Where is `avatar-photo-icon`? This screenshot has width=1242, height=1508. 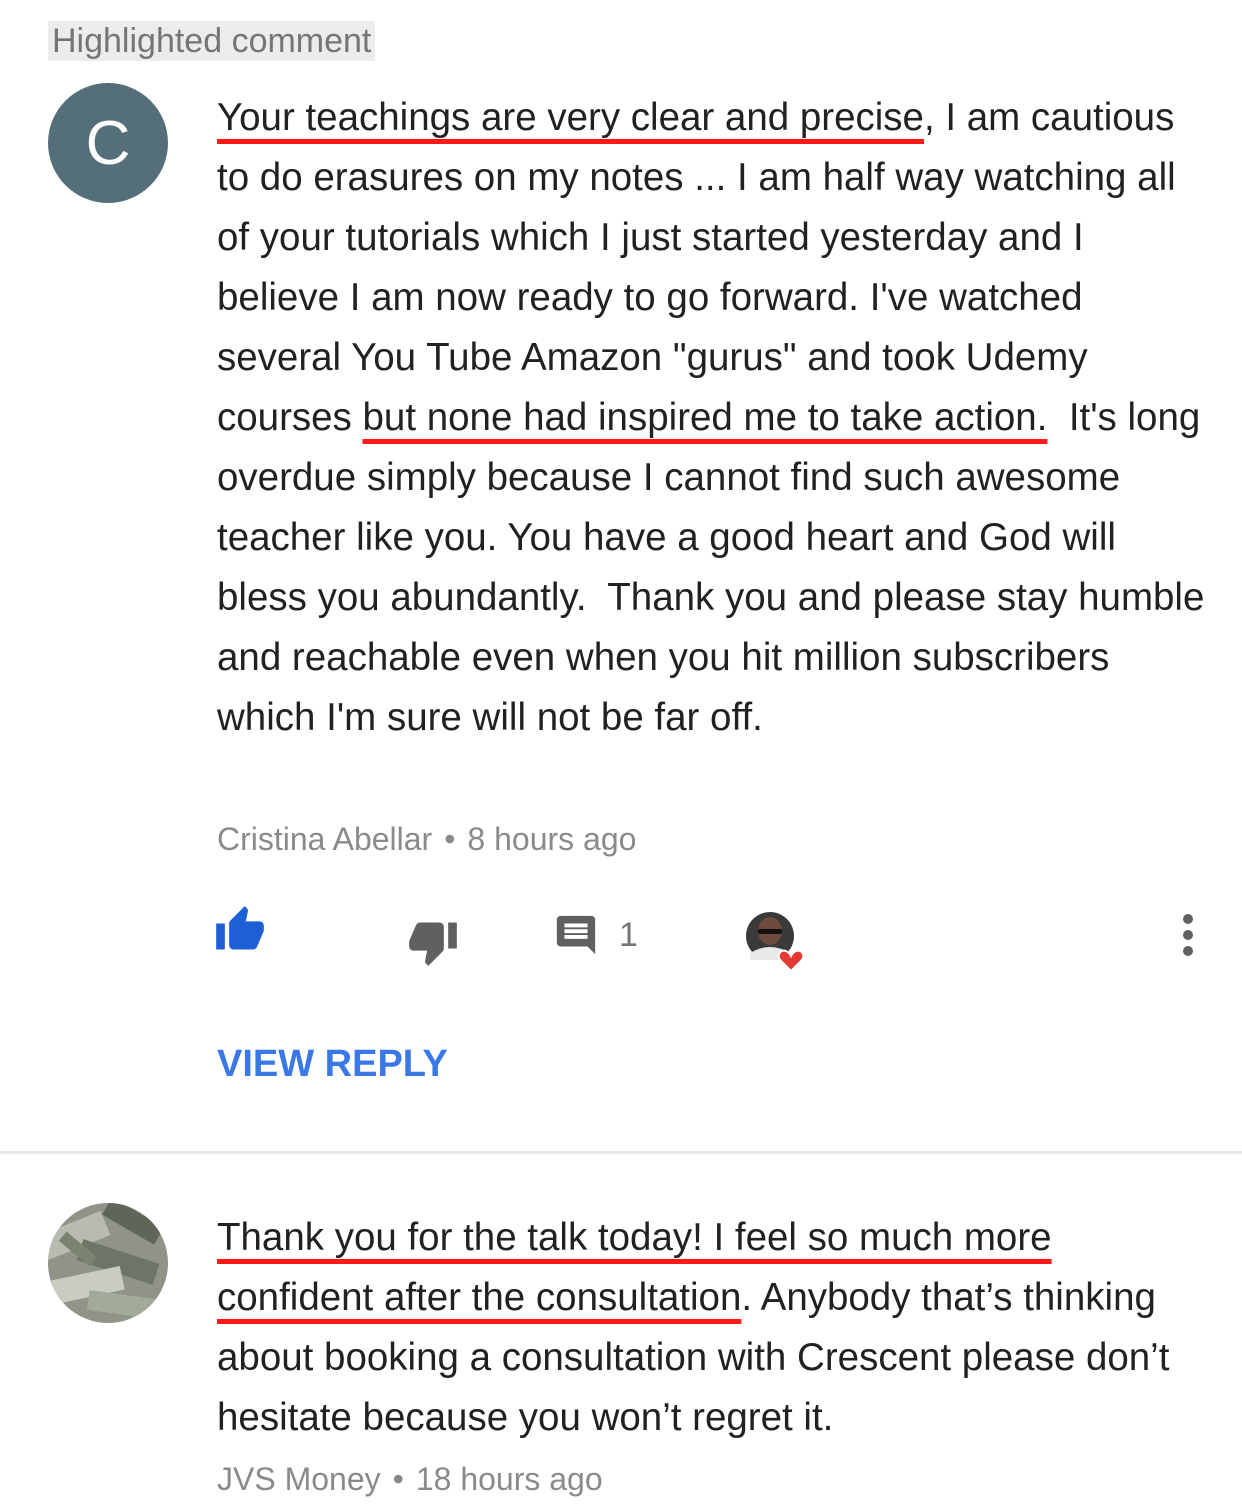 avatar-photo-icon is located at coordinates (108, 1263).